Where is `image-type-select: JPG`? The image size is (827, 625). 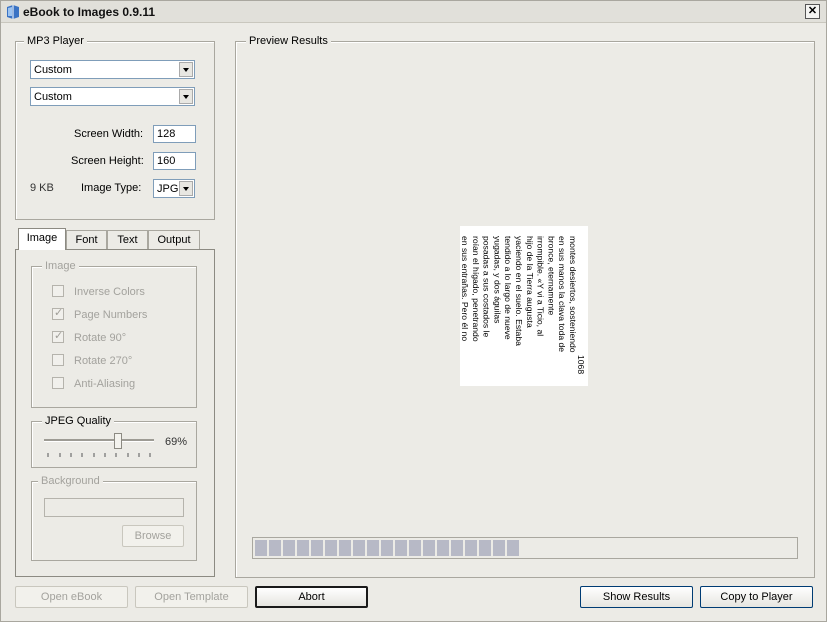
image-type-select: JPG is located at coordinates (174, 188).